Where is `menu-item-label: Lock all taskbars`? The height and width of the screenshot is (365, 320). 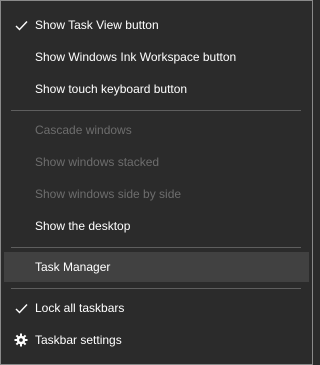
menu-item-label: Lock all taskbars is located at coordinates (80, 308).